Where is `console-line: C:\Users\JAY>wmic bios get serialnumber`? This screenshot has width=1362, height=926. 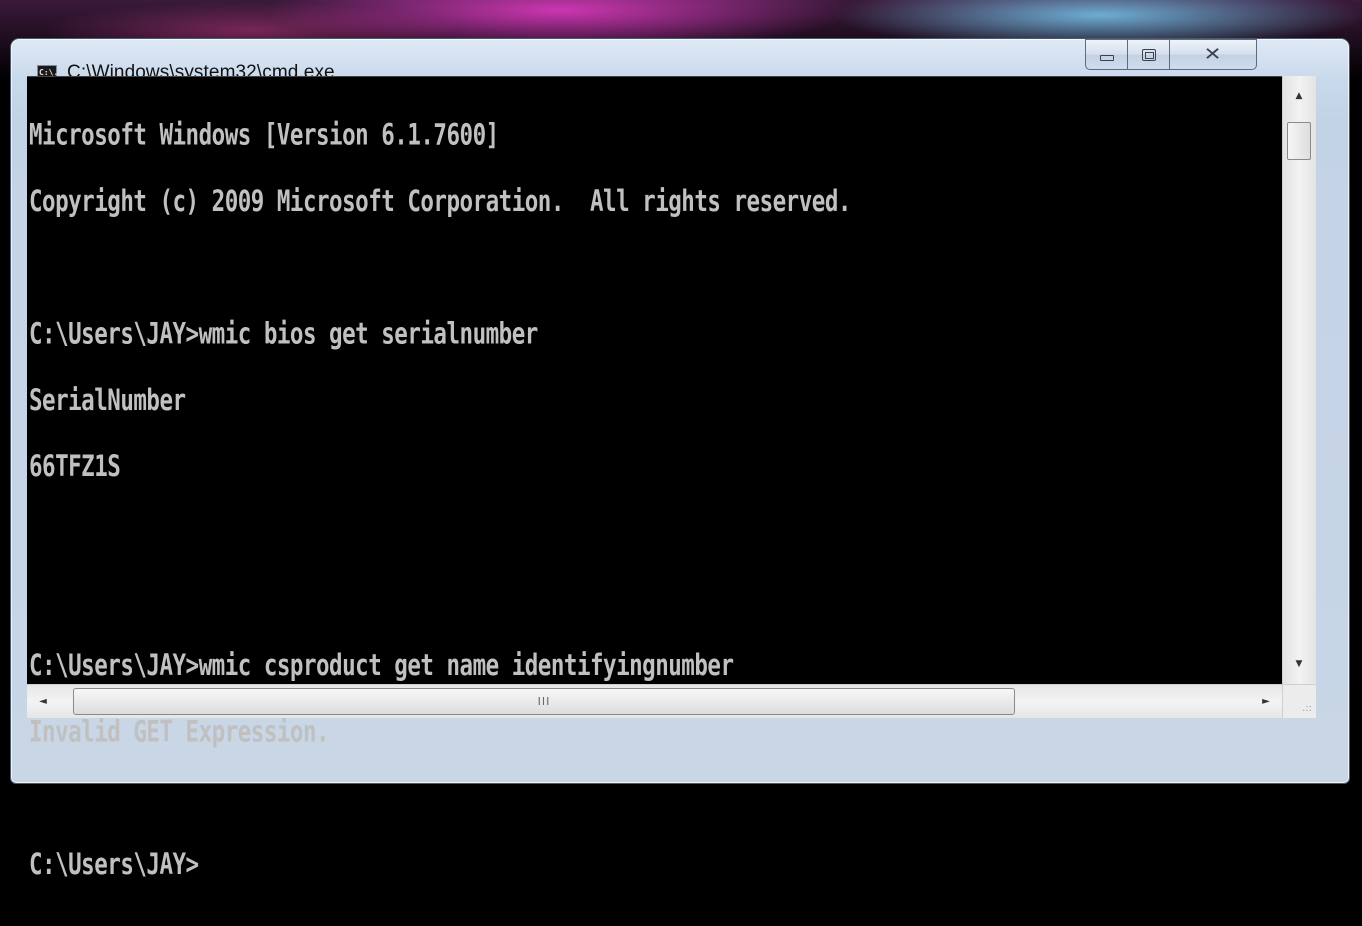
console-line: C:\Users\JAY>wmic bios get serialnumber is located at coordinates (283, 334).